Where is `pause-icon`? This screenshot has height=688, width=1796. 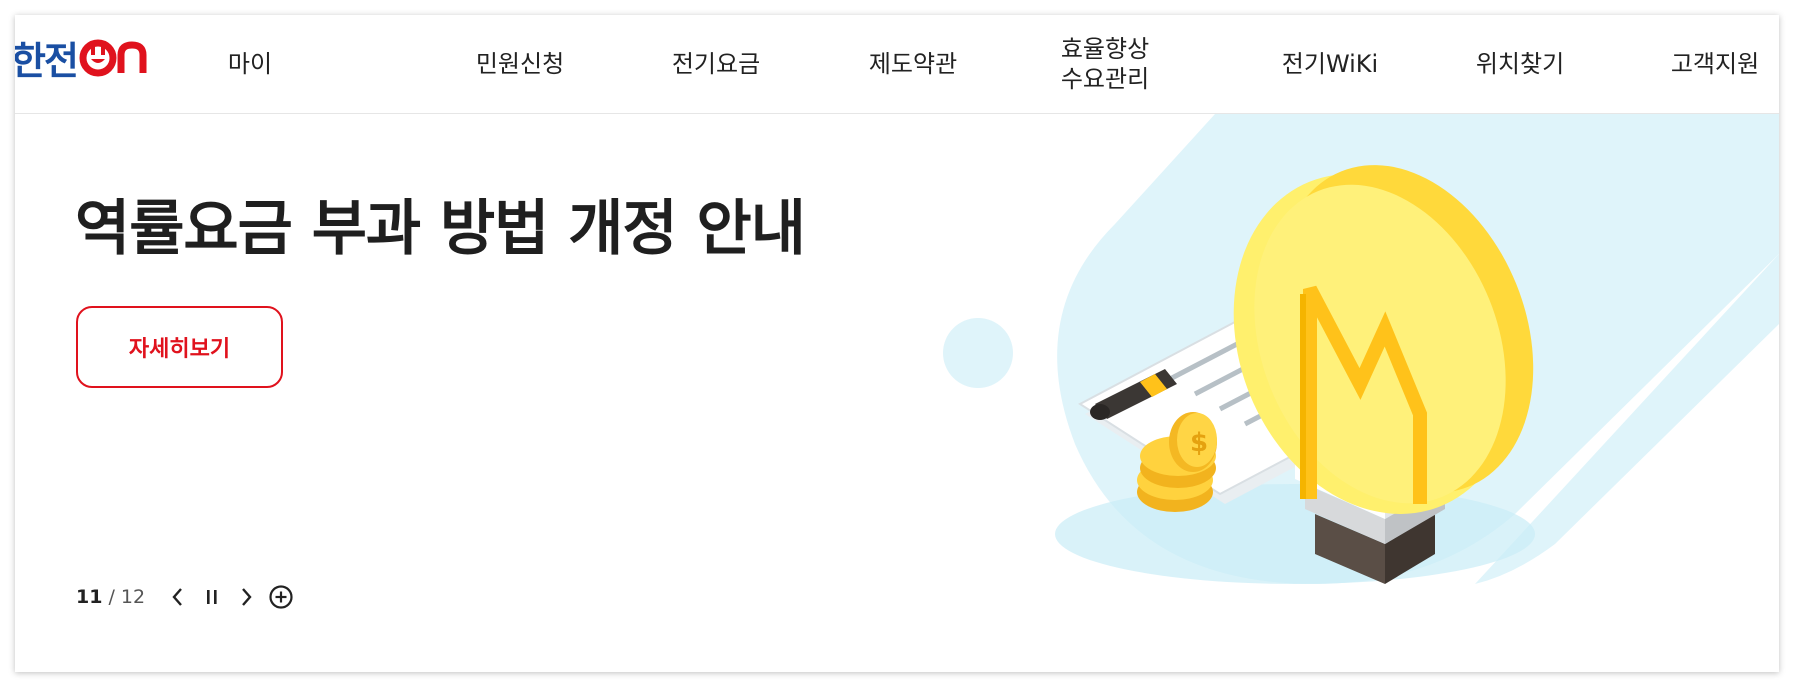 pause-icon is located at coordinates (212, 597).